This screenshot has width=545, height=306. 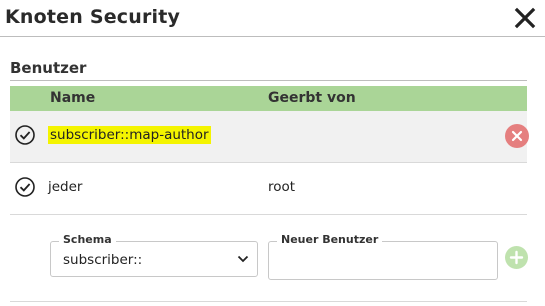 I want to click on schema-label: Schema, so click(x=87, y=239).